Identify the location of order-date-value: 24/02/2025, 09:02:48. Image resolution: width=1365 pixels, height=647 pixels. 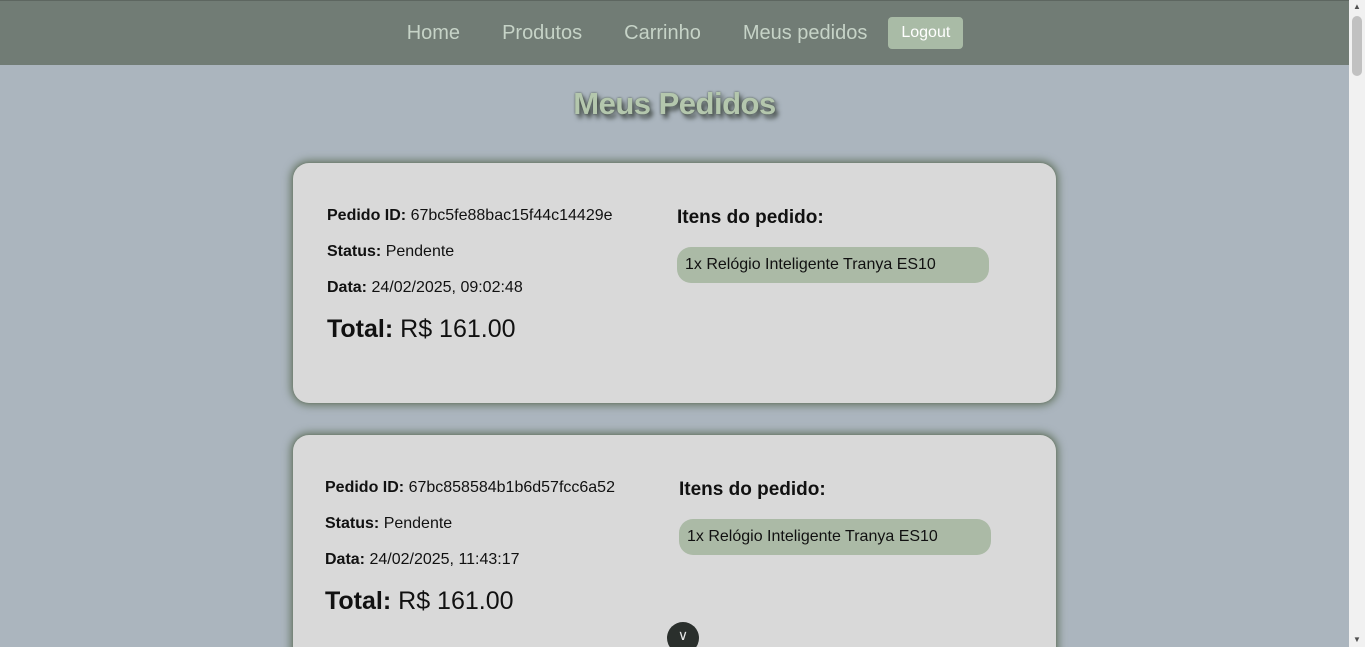
(447, 287).